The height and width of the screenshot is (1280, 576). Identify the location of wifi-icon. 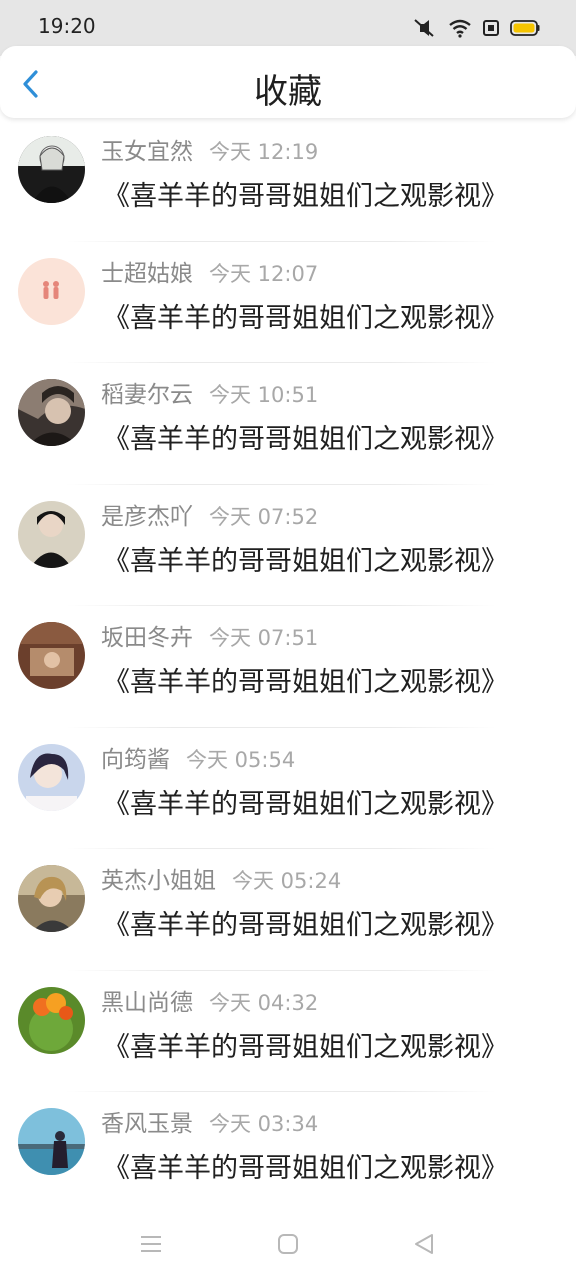
(460, 28).